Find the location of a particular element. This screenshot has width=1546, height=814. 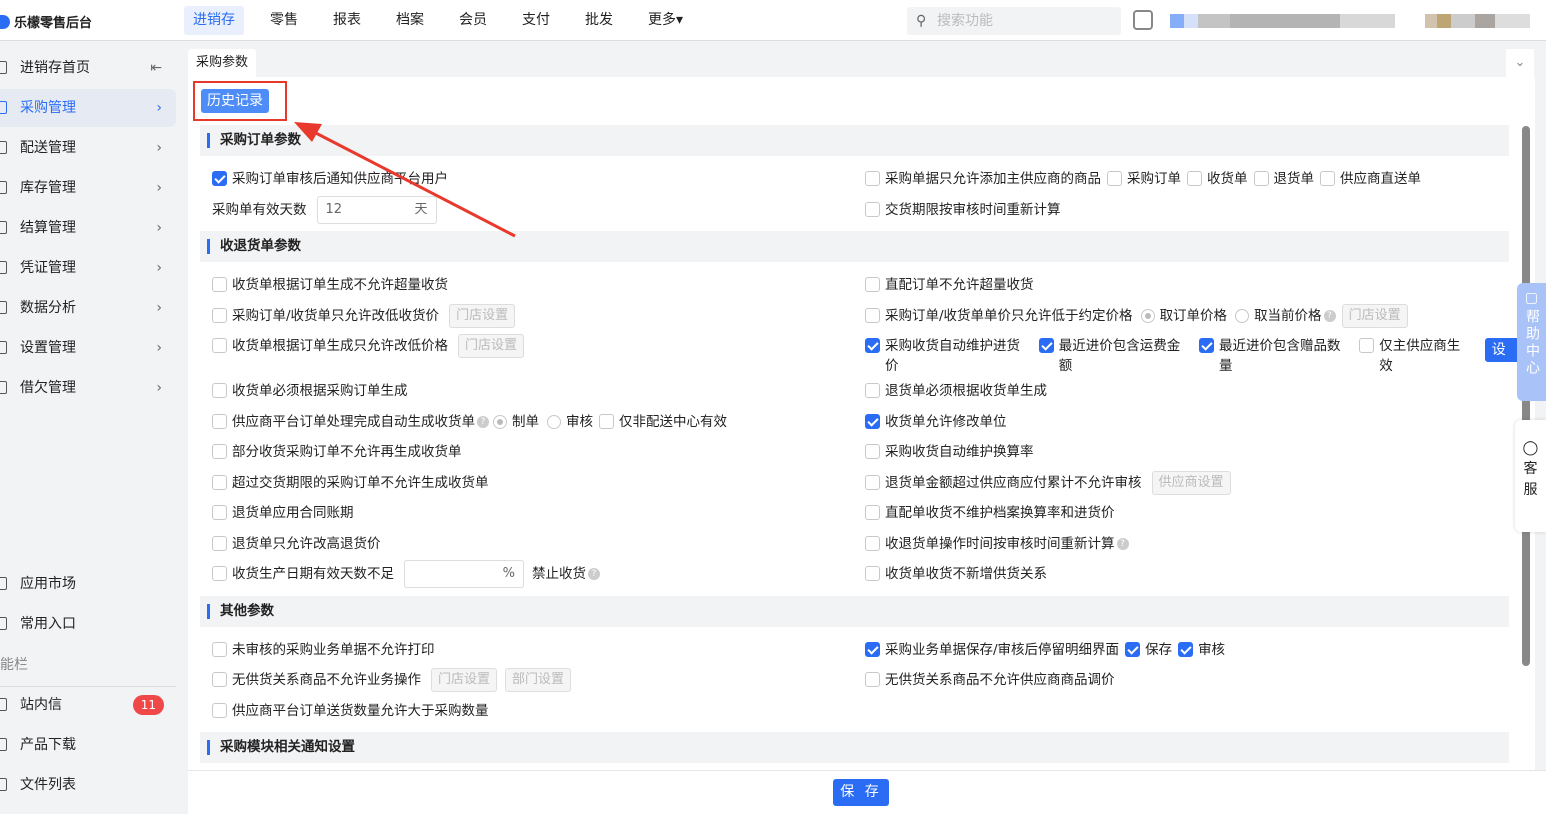

setting-checkbox: 直配订单不允许超量收货 is located at coordinates (949, 285).